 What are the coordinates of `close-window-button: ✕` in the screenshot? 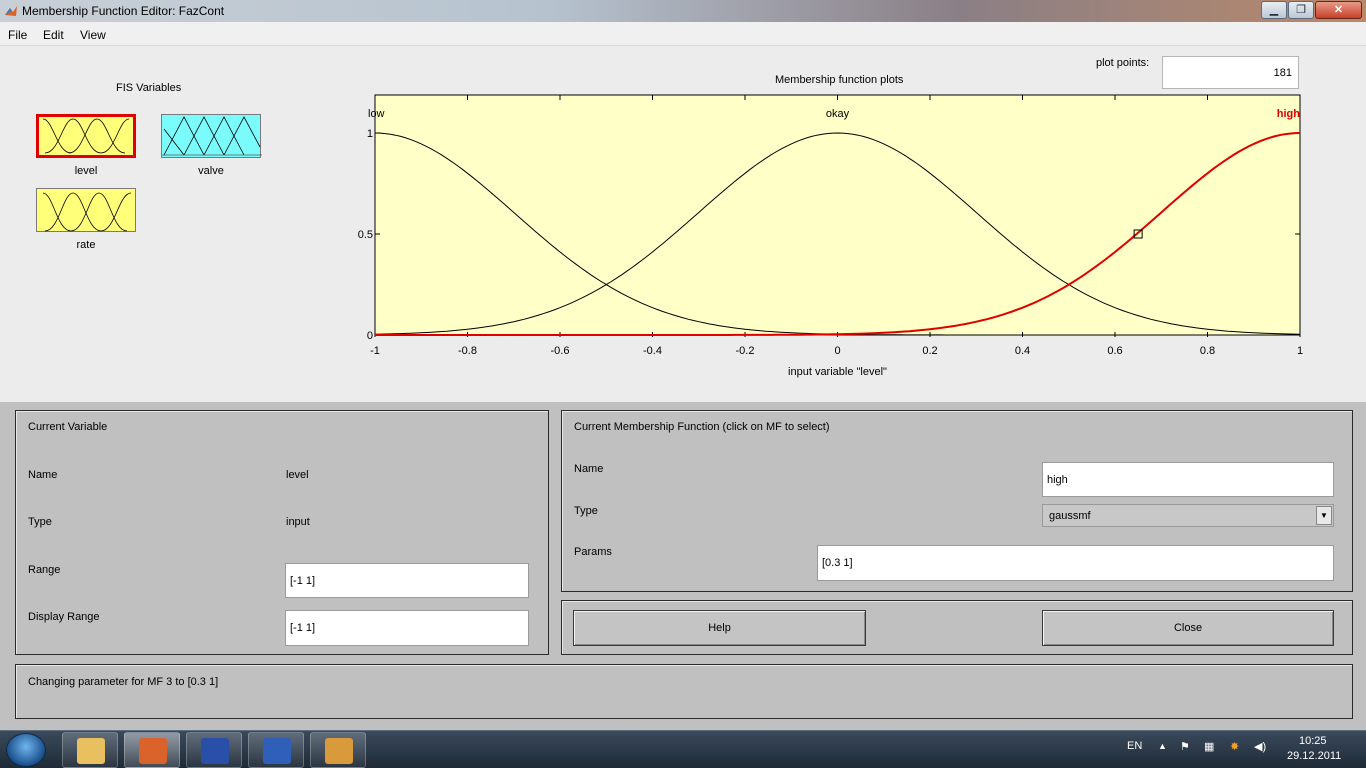 It's located at (1338, 10).